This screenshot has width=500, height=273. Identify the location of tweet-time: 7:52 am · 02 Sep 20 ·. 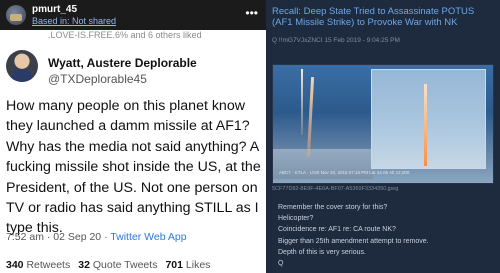
(58, 237).